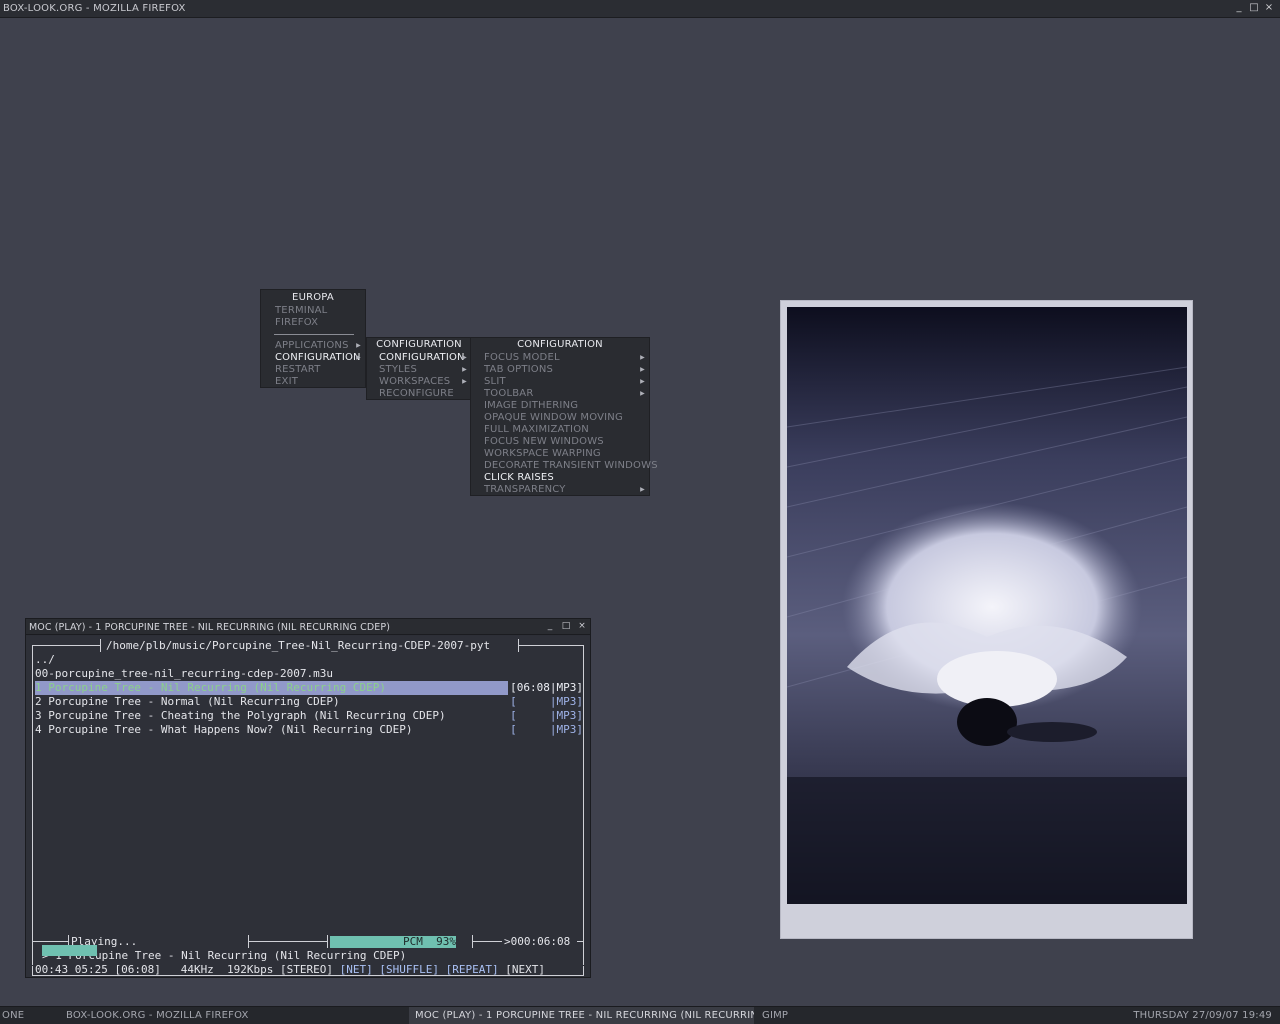 The height and width of the screenshot is (1024, 1280). I want to click on configuration-menu-title: CONFIGURATION, so click(419, 344).